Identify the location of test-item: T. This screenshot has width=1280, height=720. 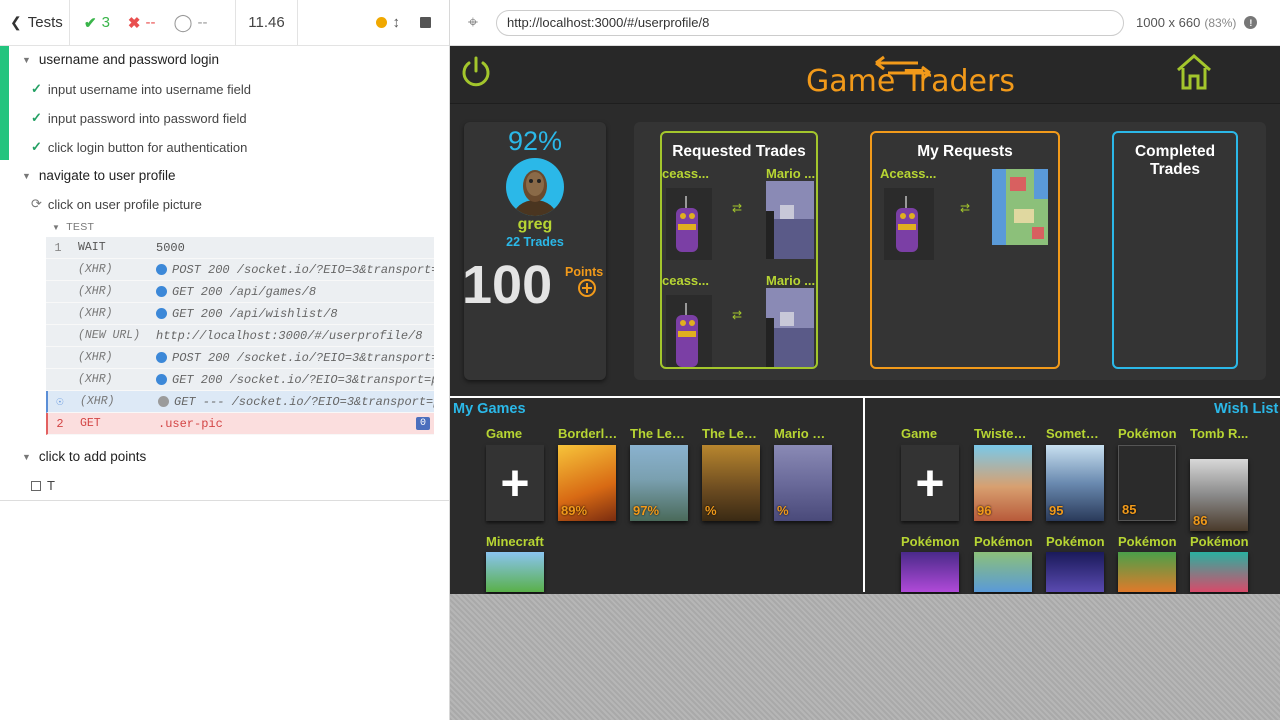
(43, 485).